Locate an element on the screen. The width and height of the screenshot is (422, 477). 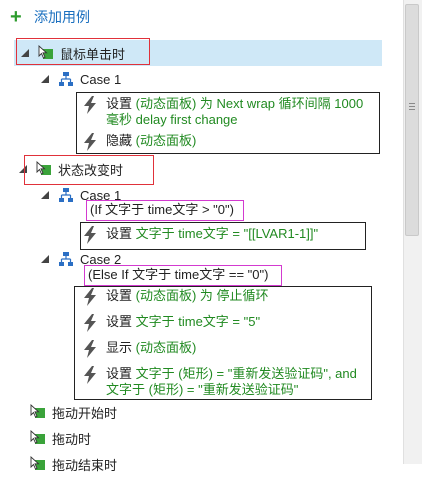
action-verb: 显示 is located at coordinates (119, 347).